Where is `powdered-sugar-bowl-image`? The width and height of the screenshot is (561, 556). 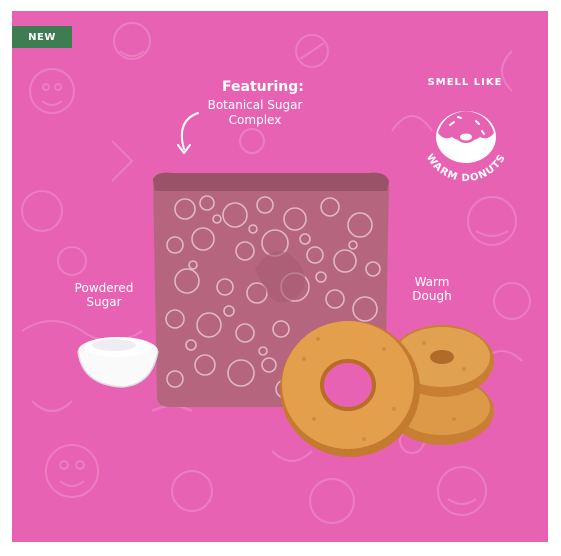
powdered-sugar-bowl-image is located at coordinates (118, 362).